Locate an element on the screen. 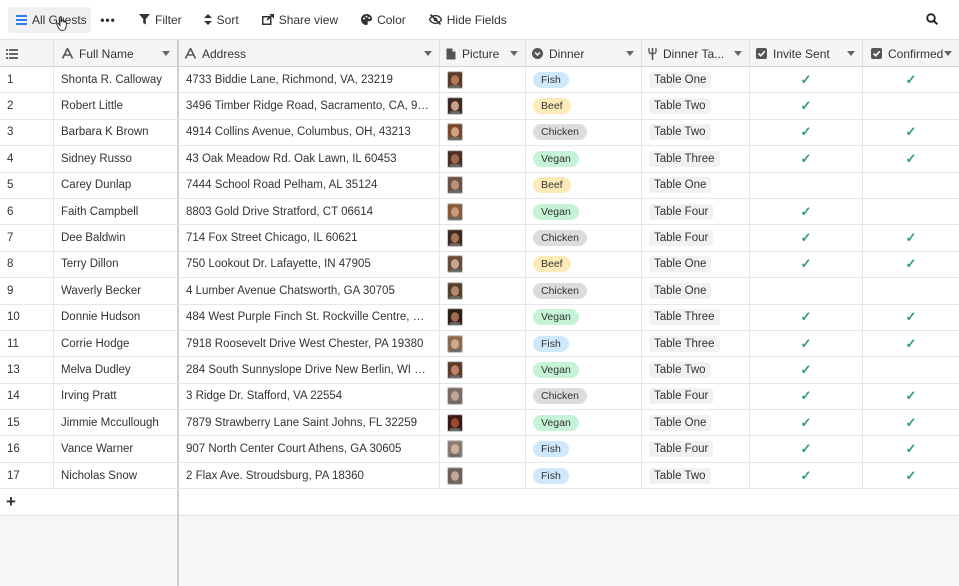 This screenshot has height=586, width=959. address-cell: 4 Lumber Avenue Chatsworth, GA 30705 is located at coordinates (309, 291).